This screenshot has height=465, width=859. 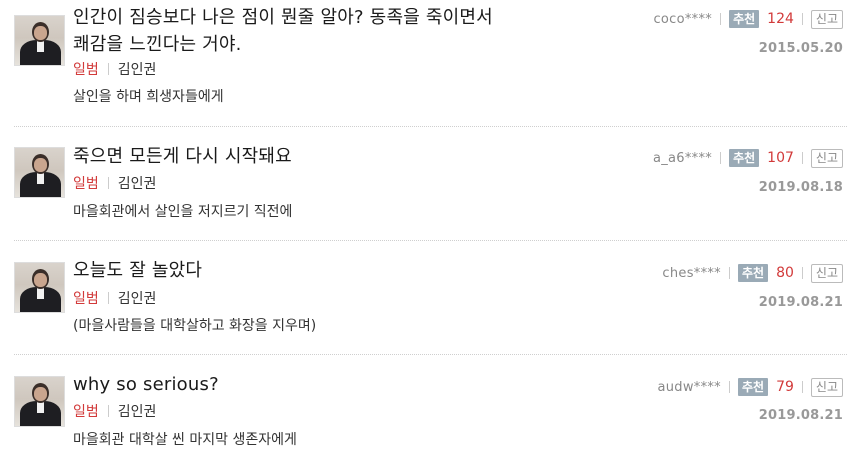 I want to click on quote-context: 살인을 하며 희생자들에게, so click(x=148, y=97).